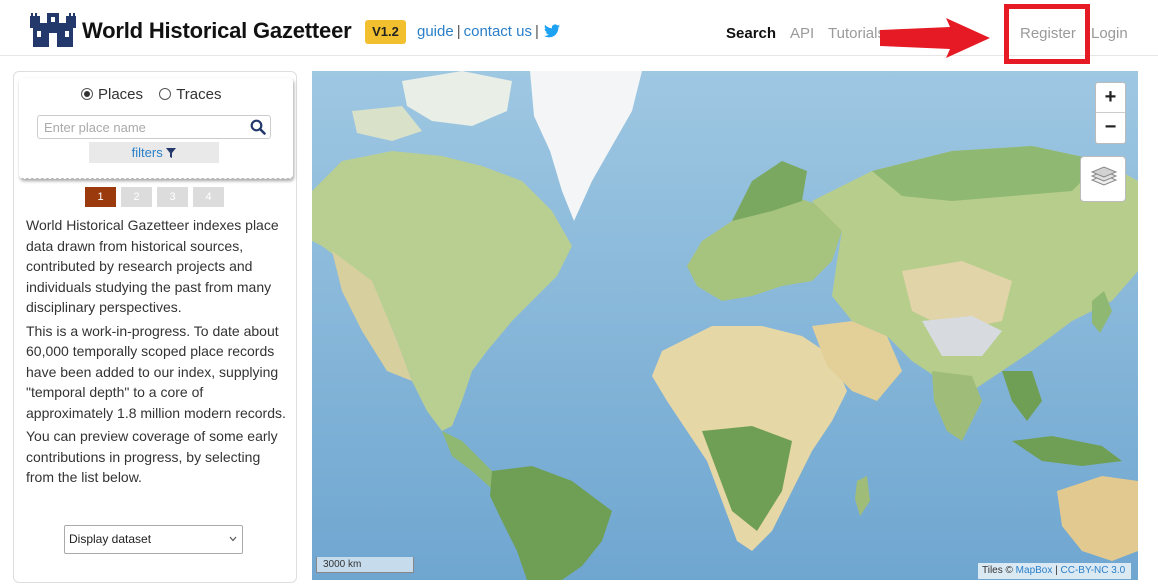 Image resolution: width=1158 pixels, height=588 pixels. What do you see at coordinates (147, 152) in the screenshot?
I see `filters-label: filters` at bounding box center [147, 152].